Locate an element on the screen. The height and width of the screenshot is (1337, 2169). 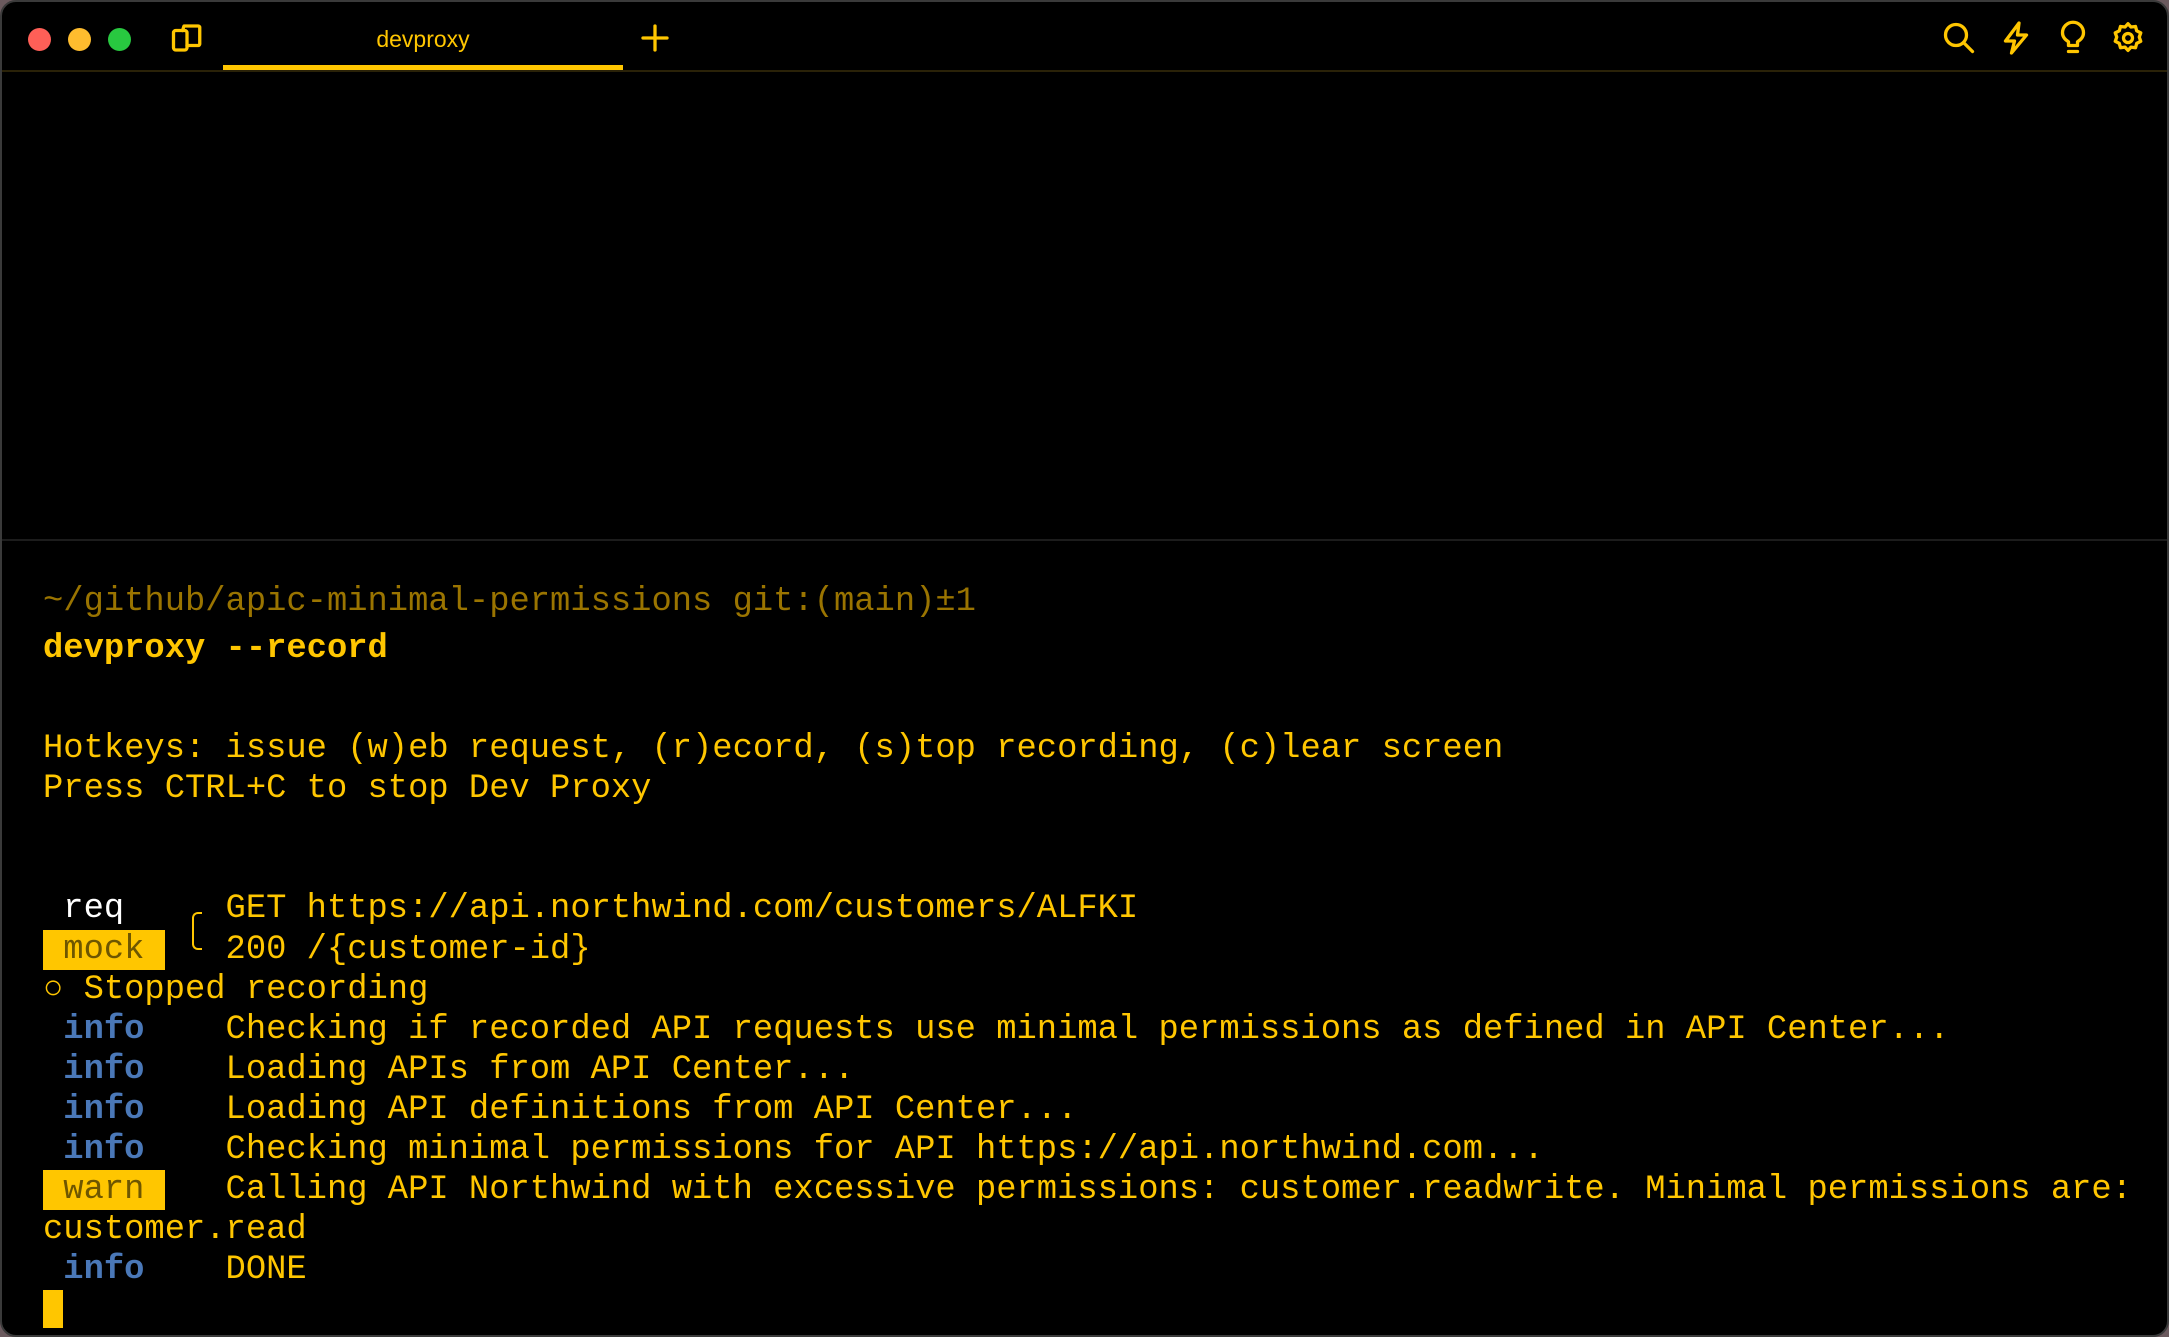
warn-label: warn is located at coordinates (104, 1190).